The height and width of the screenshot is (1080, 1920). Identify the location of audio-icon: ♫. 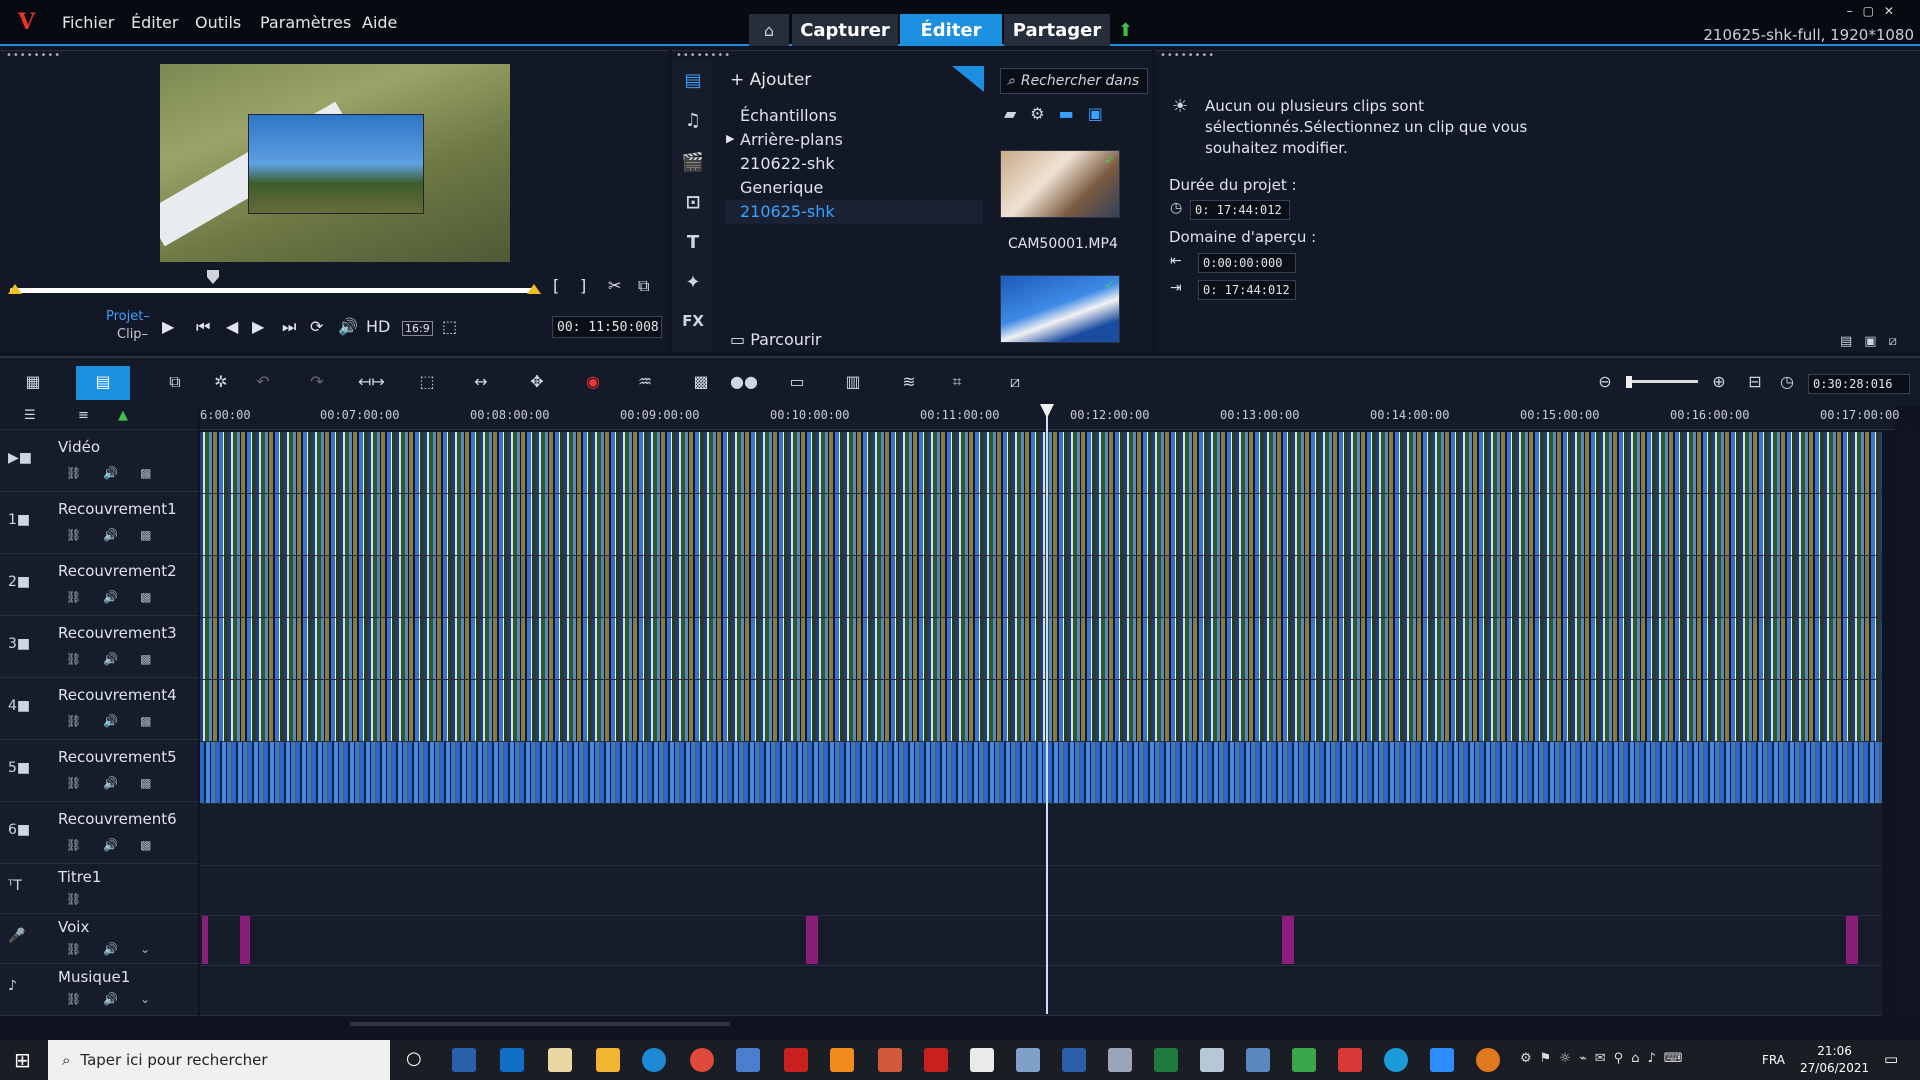
(693, 123).